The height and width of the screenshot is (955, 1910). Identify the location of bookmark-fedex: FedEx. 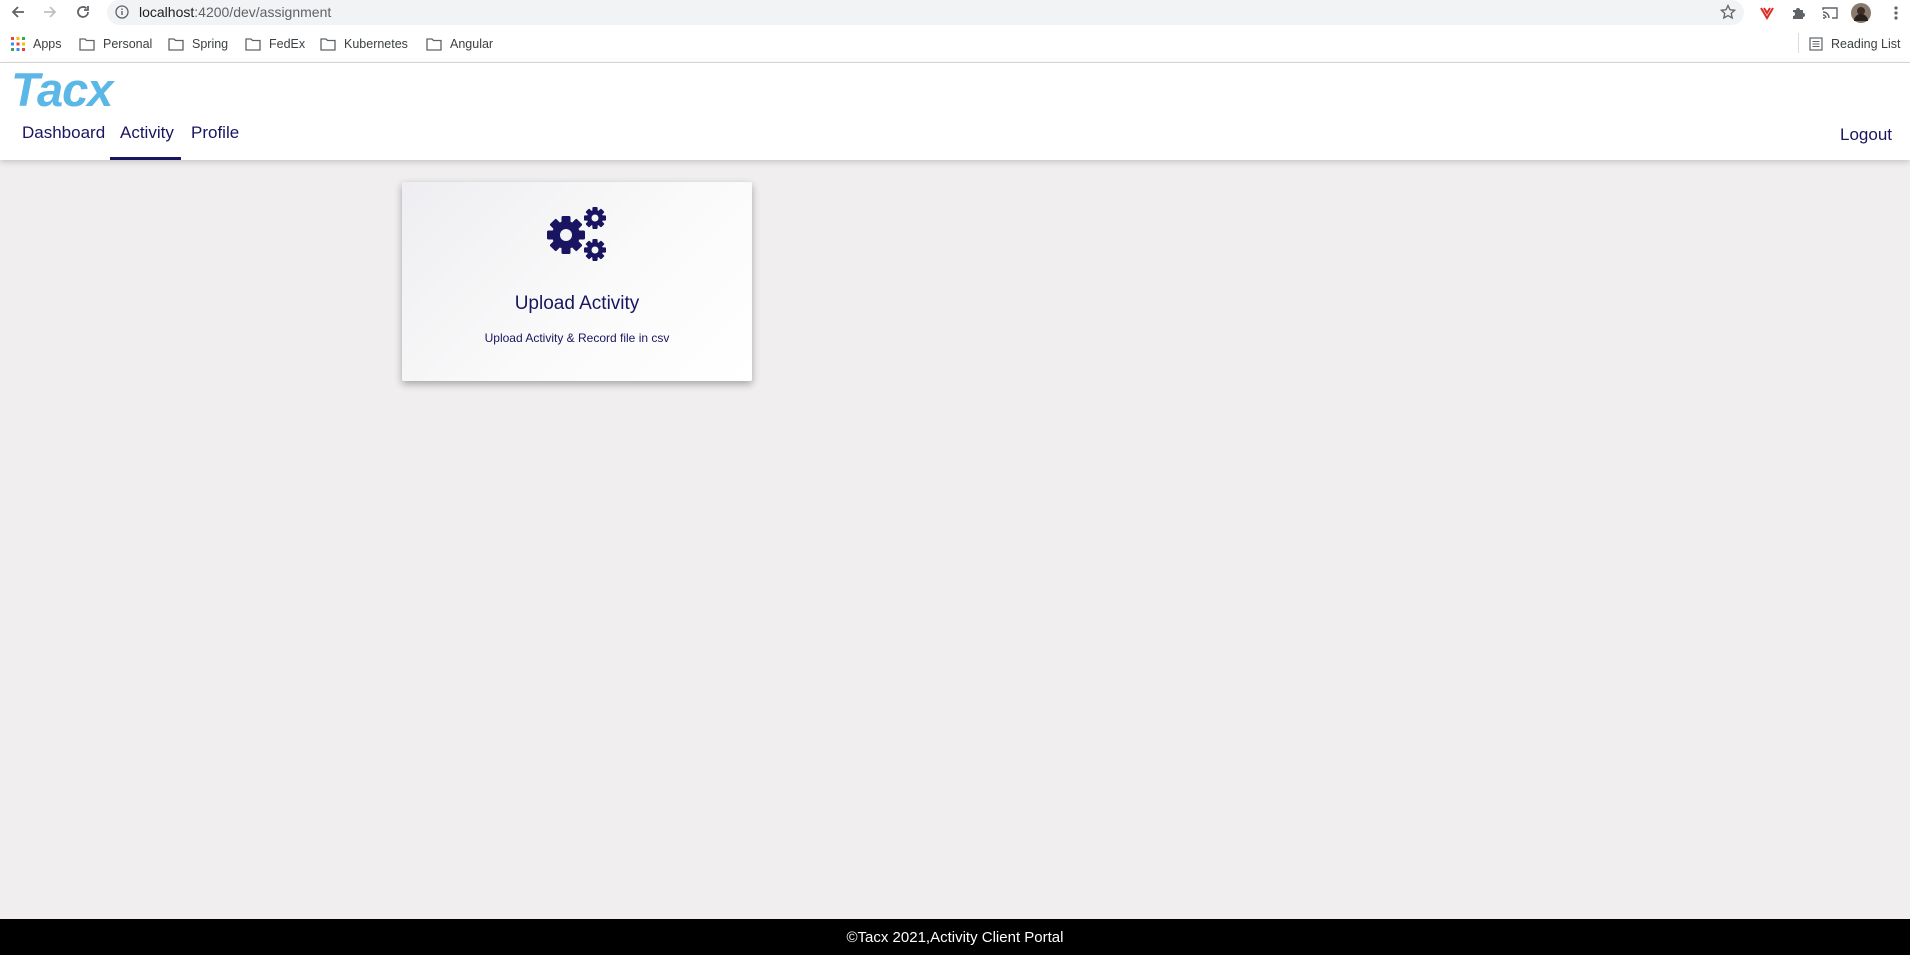
(275, 44).